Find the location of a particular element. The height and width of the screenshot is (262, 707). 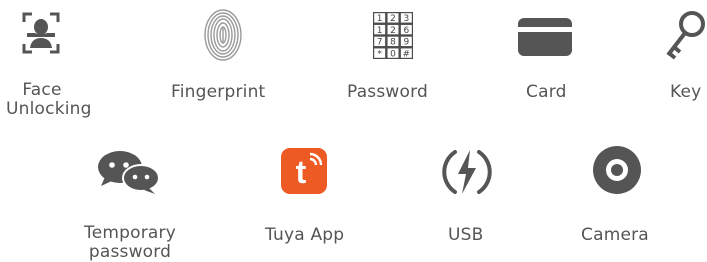

keypad-key-label: 7 is located at coordinates (380, 43).